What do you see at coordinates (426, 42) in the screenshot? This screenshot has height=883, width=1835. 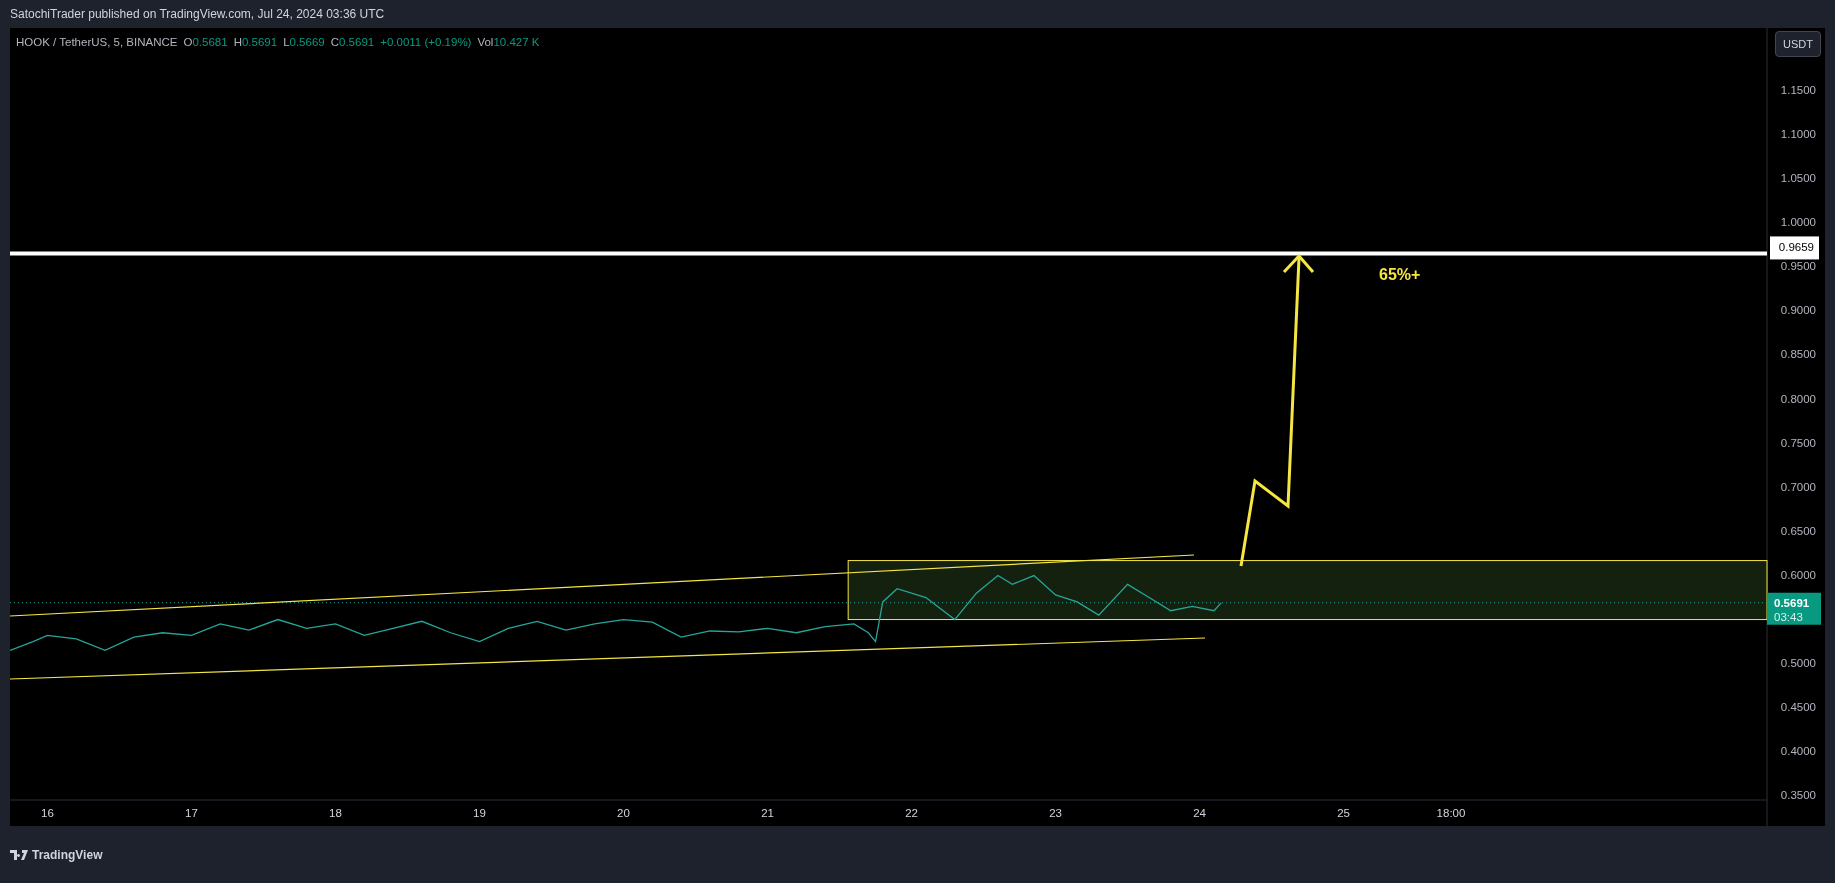 I see `ohlc-value: +0.0011 (+0.19%)` at bounding box center [426, 42].